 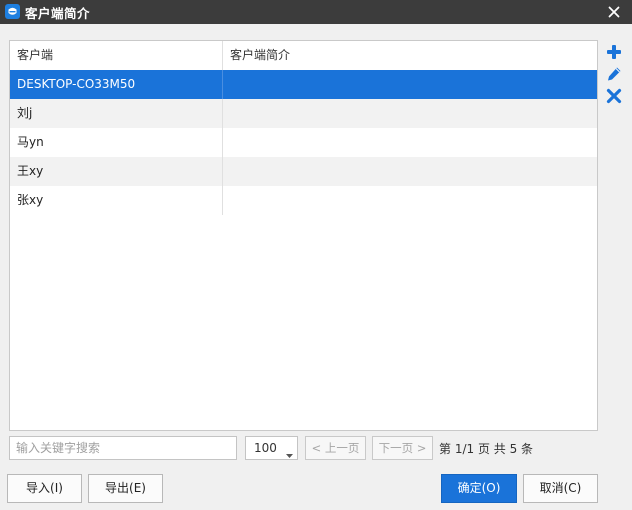 I want to click on next-page-button: 下一页 >, so click(x=402, y=448).